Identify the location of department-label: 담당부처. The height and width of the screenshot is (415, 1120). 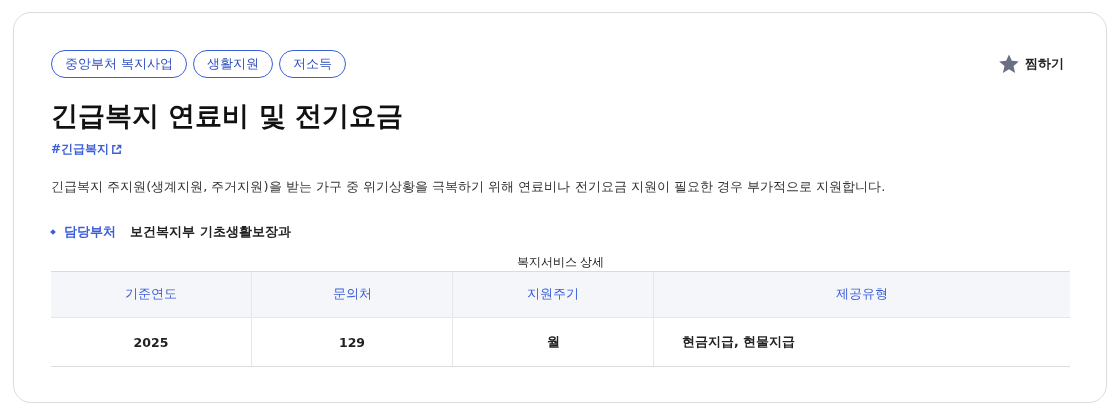
(90, 232).